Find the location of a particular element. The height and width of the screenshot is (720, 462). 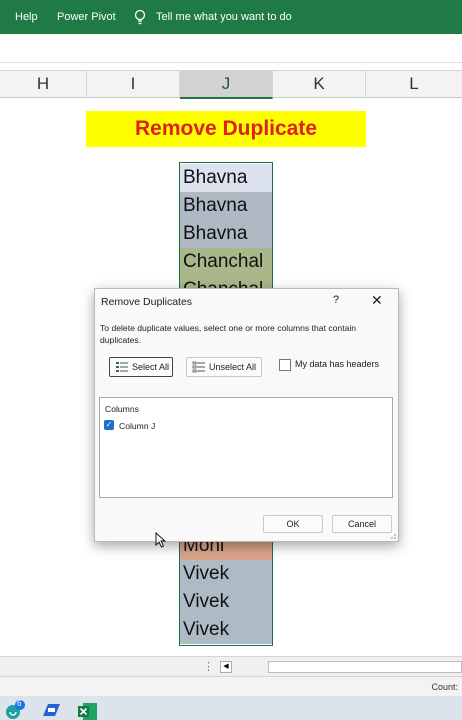

columns-listbox: Columns ✓ Column J is located at coordinates (246, 447).